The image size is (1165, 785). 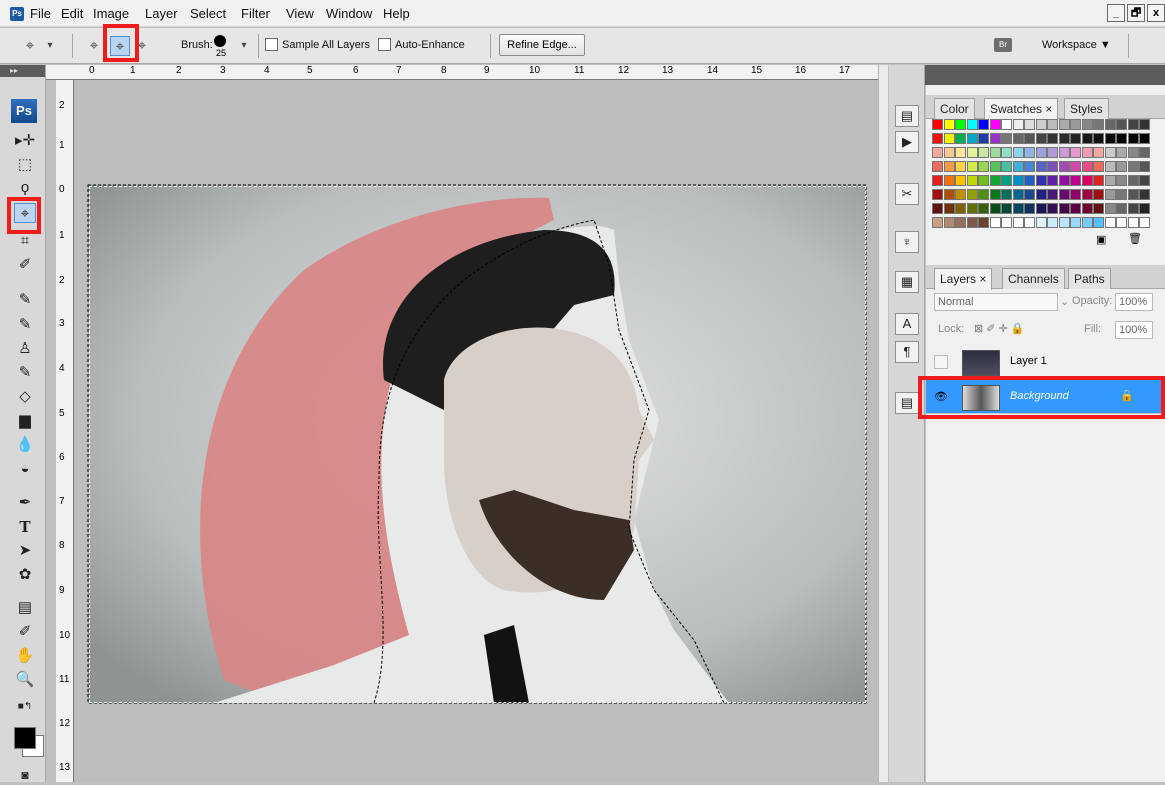 I want to click on minimize-button: _, so click(x=1116, y=13).